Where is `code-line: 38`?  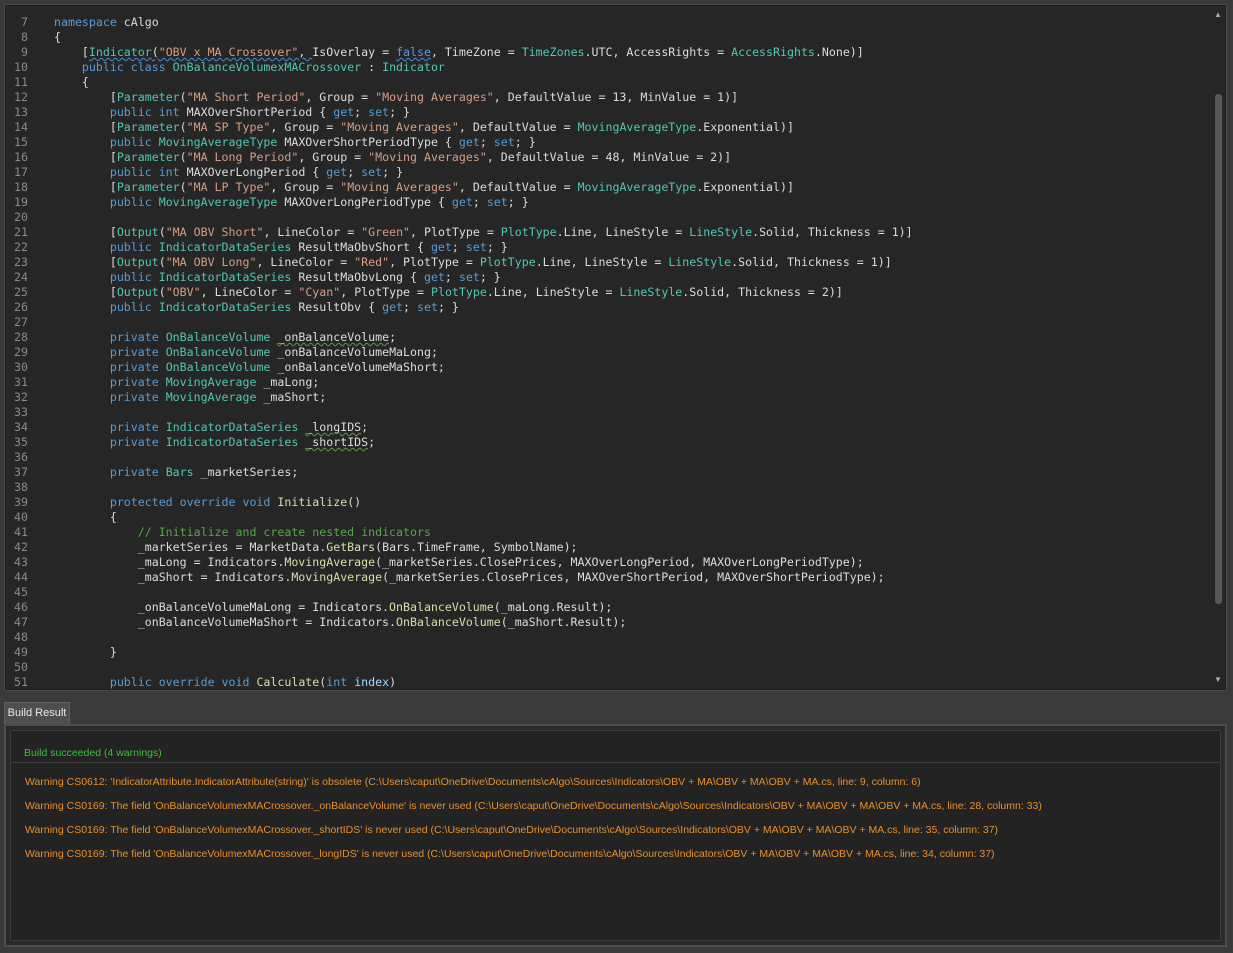
code-line: 38 is located at coordinates (609, 487).